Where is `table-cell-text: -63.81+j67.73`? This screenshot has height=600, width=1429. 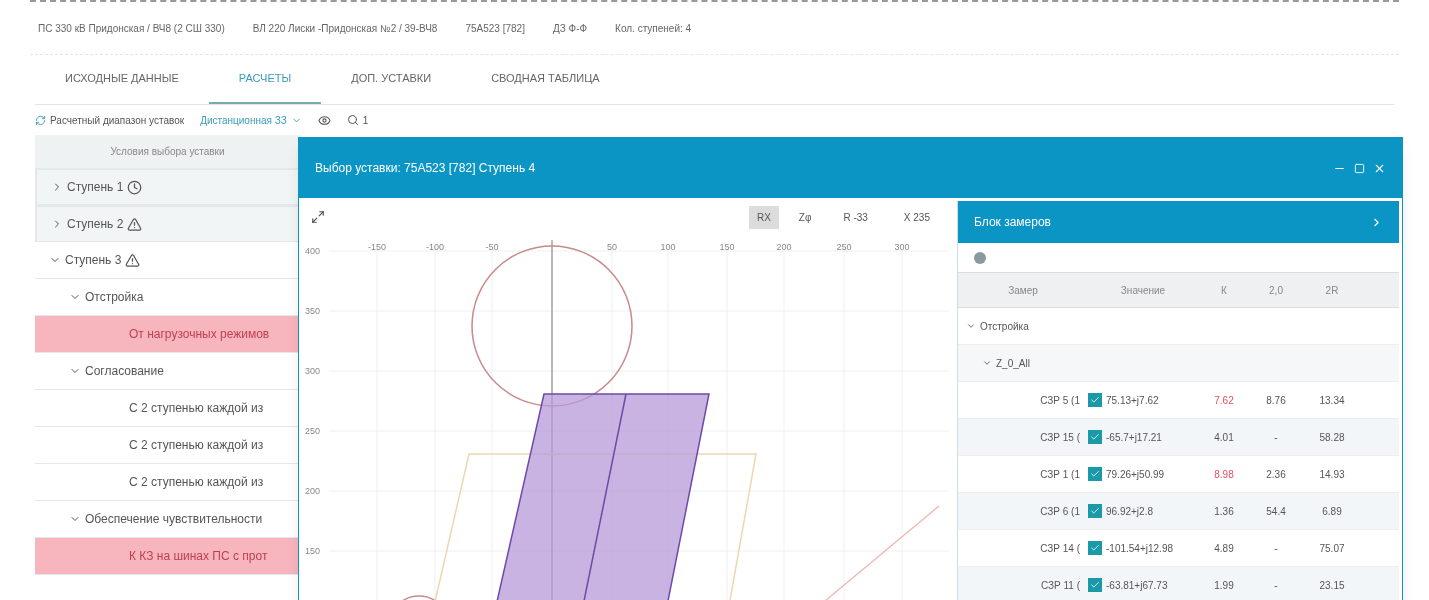 table-cell-text: -63.81+j67.73 is located at coordinates (1137, 585).